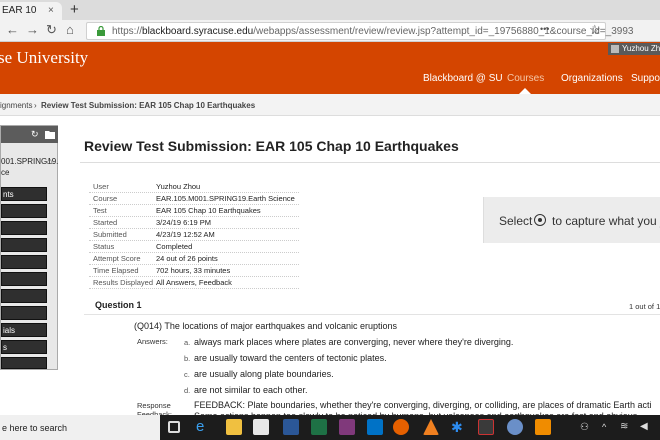 The width and height of the screenshot is (660, 440). What do you see at coordinates (319, 427) in the screenshot?
I see `excel-icon` at bounding box center [319, 427].